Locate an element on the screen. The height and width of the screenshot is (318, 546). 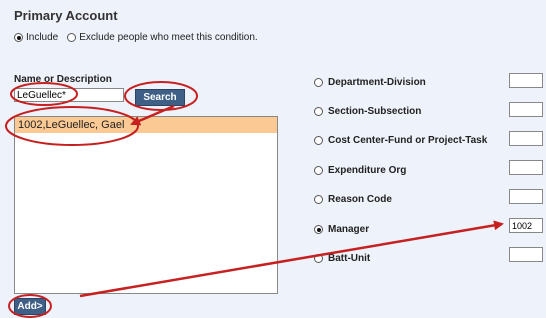
option-department-division: Department-Division is located at coordinates (370, 82).